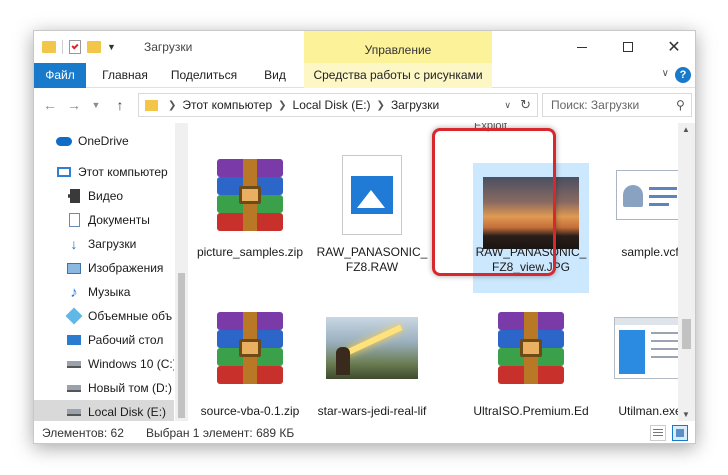 The height and width of the screenshot is (475, 728). Describe the element at coordinates (127, 412) in the screenshot. I see `nav-item-label: Local Disk (E:)` at that location.